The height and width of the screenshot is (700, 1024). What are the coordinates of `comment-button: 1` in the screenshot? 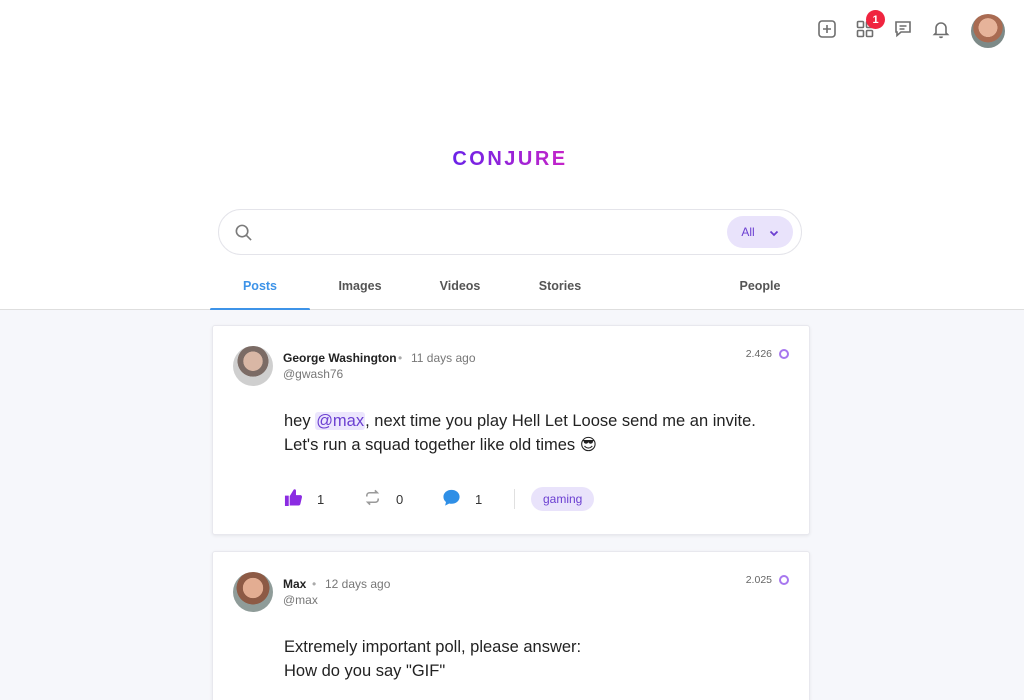 It's located at (462, 499).